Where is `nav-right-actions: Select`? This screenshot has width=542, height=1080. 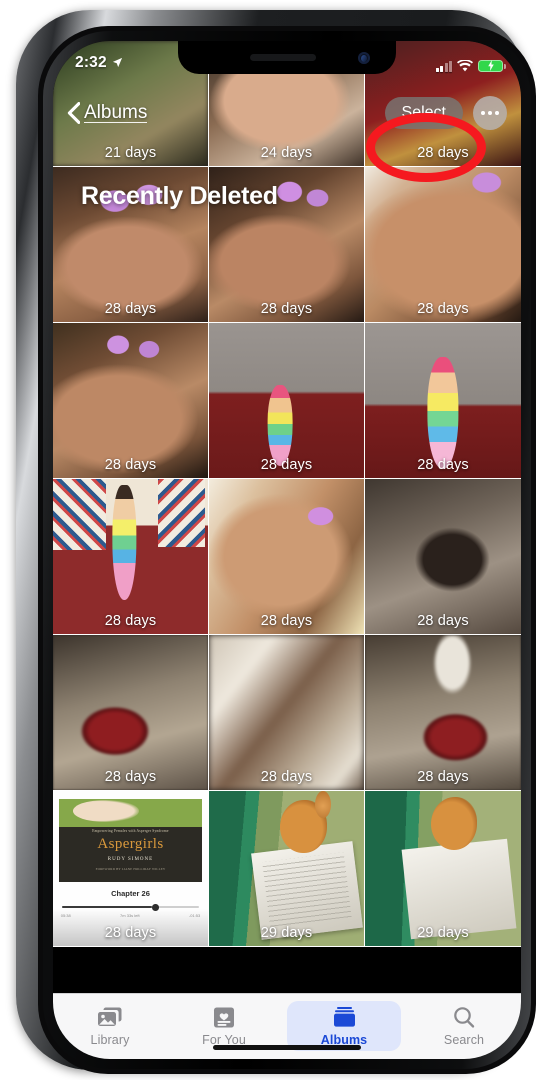
nav-right-actions: Select is located at coordinates (445, 113).